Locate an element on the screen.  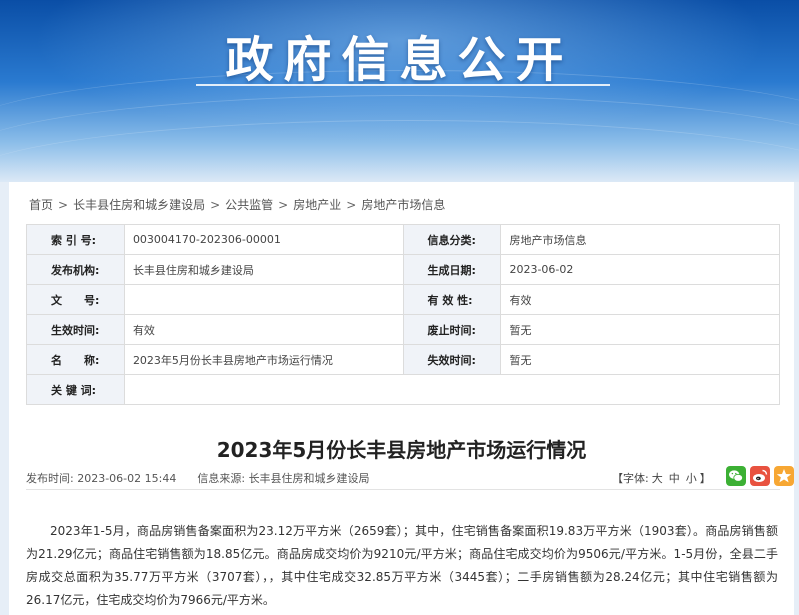
font-size-small-button: 小 is located at coordinates (691, 478).